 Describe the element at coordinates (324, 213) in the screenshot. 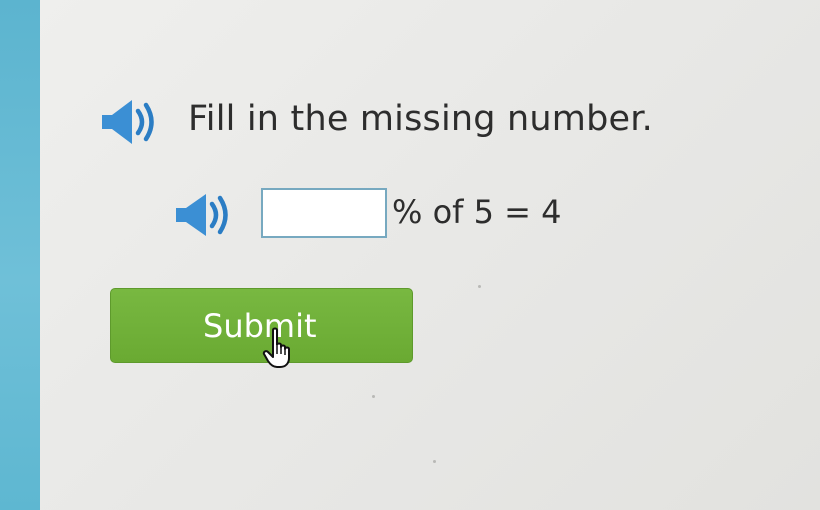

I see `answer-input` at that location.